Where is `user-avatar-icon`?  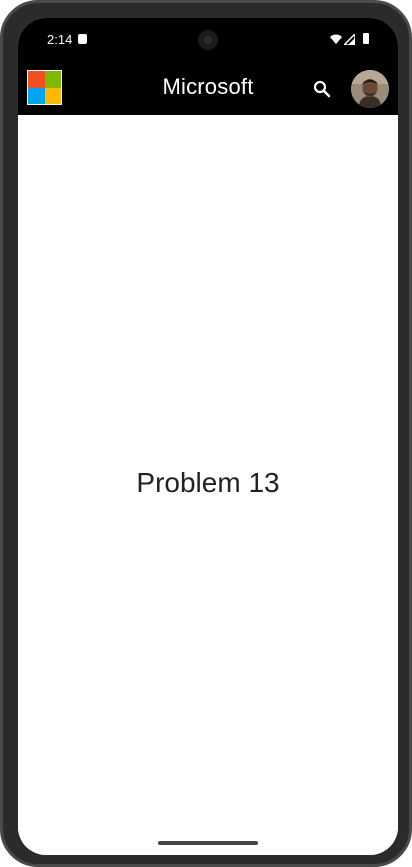
user-avatar-icon is located at coordinates (370, 89).